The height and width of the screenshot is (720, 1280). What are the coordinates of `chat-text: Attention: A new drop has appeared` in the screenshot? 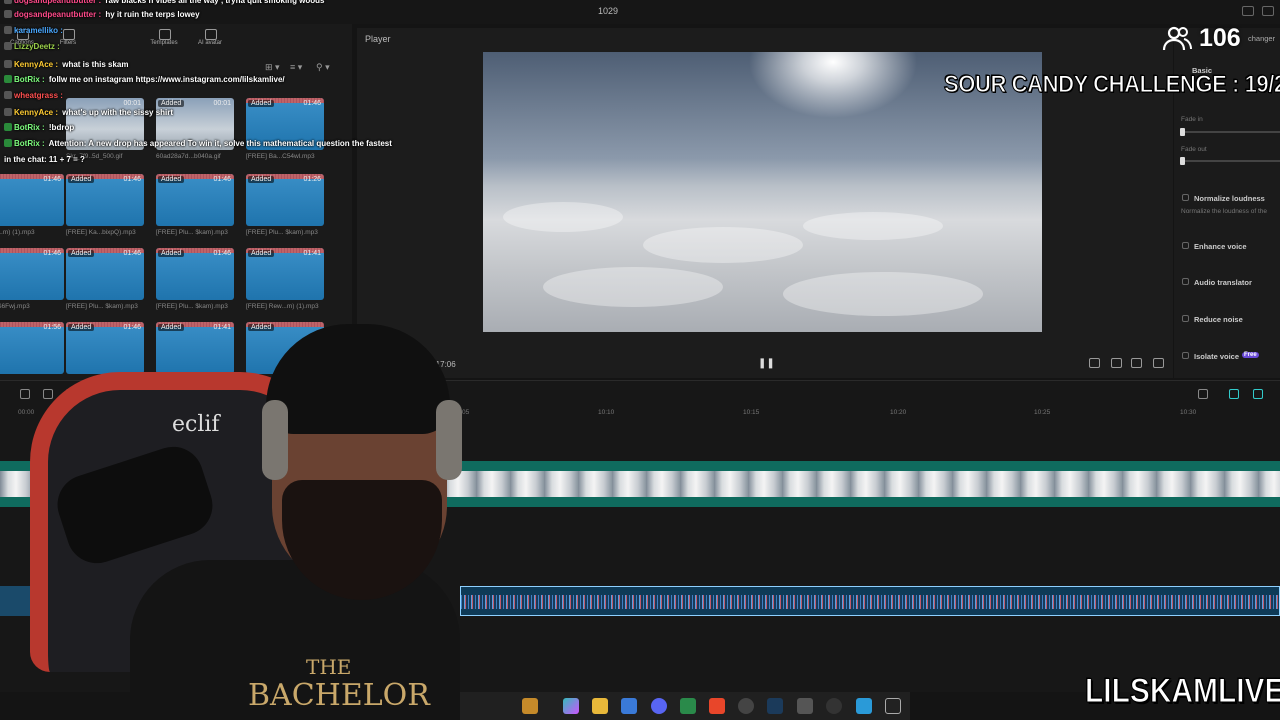 It's located at (116, 143).